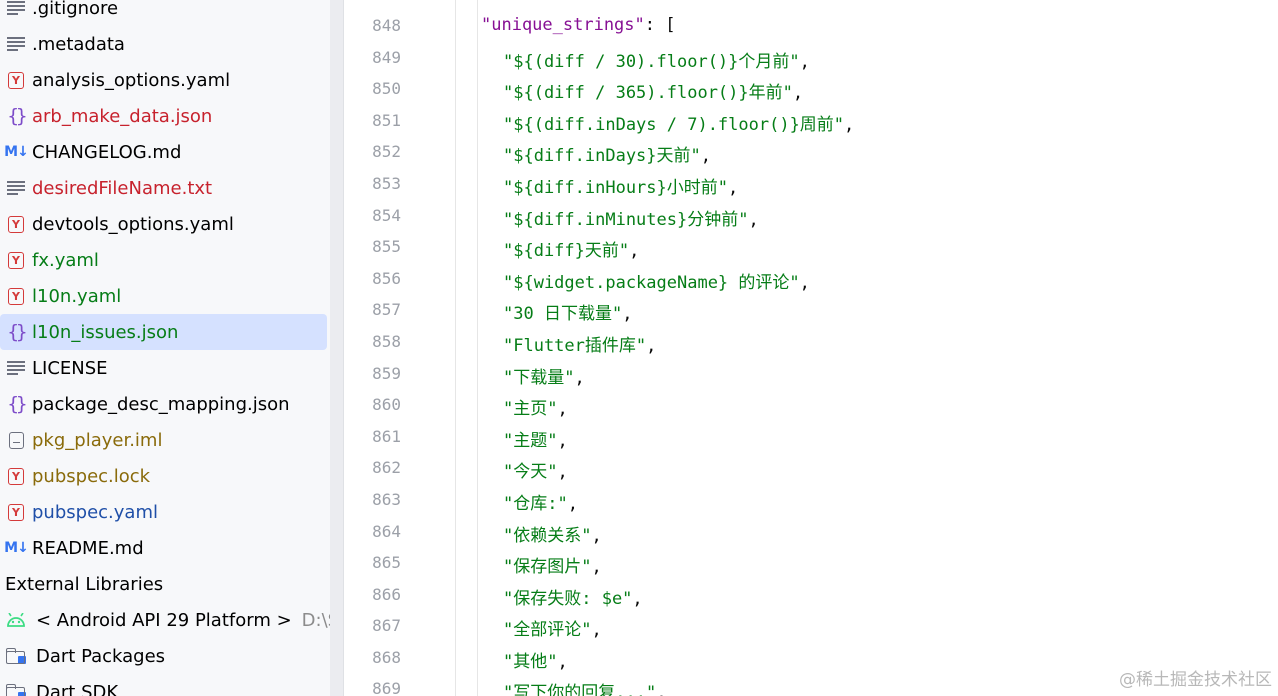  I want to click on line-number: 853, so click(386, 183).